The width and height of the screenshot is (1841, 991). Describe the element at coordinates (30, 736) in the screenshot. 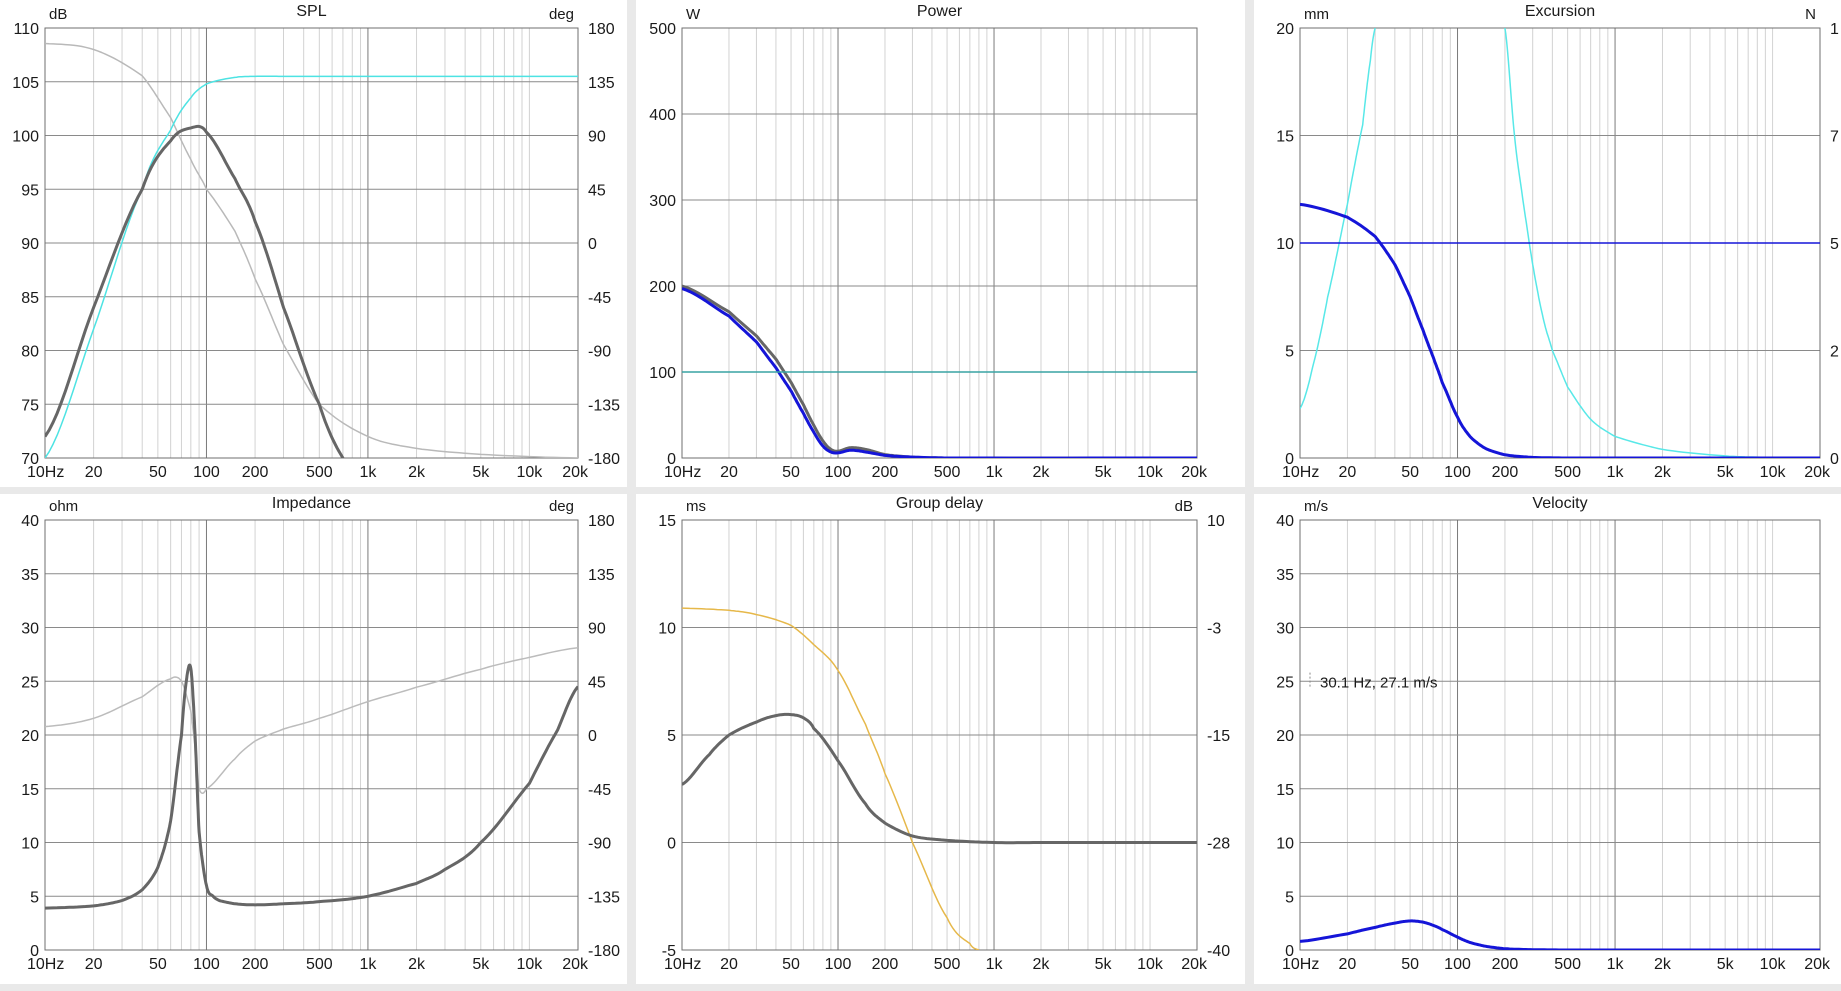

I see `y-tick-label-left: 20` at that location.